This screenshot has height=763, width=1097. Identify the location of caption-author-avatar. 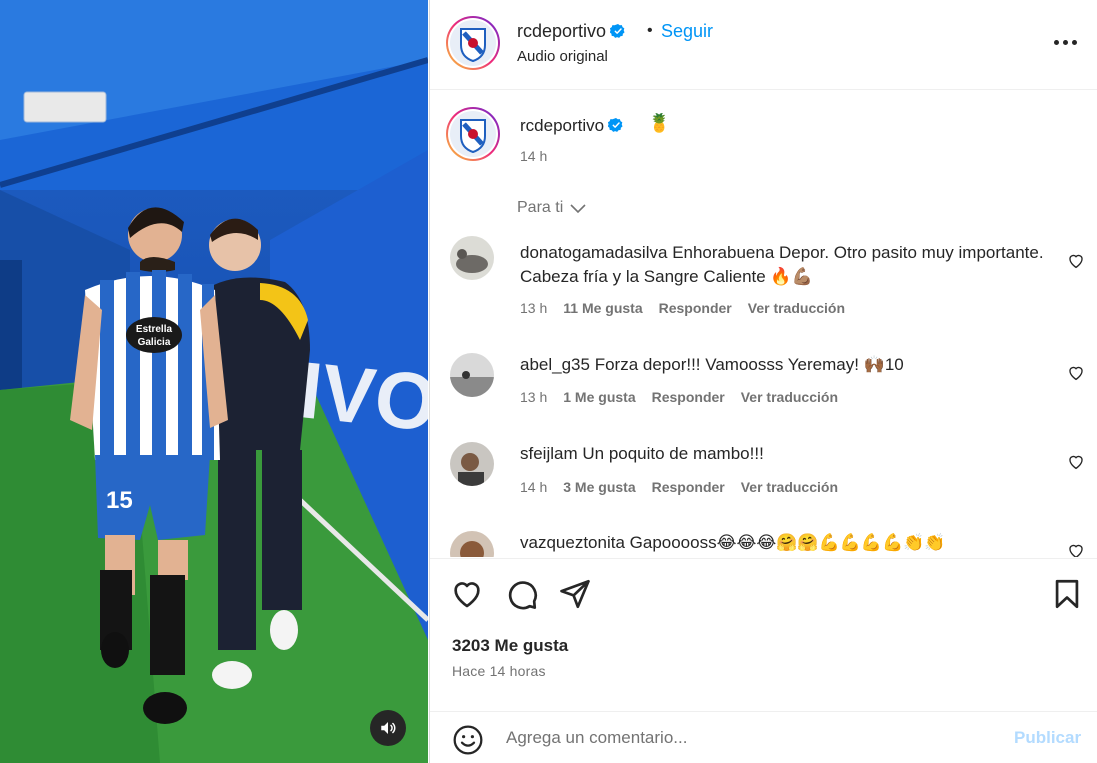
(473, 134).